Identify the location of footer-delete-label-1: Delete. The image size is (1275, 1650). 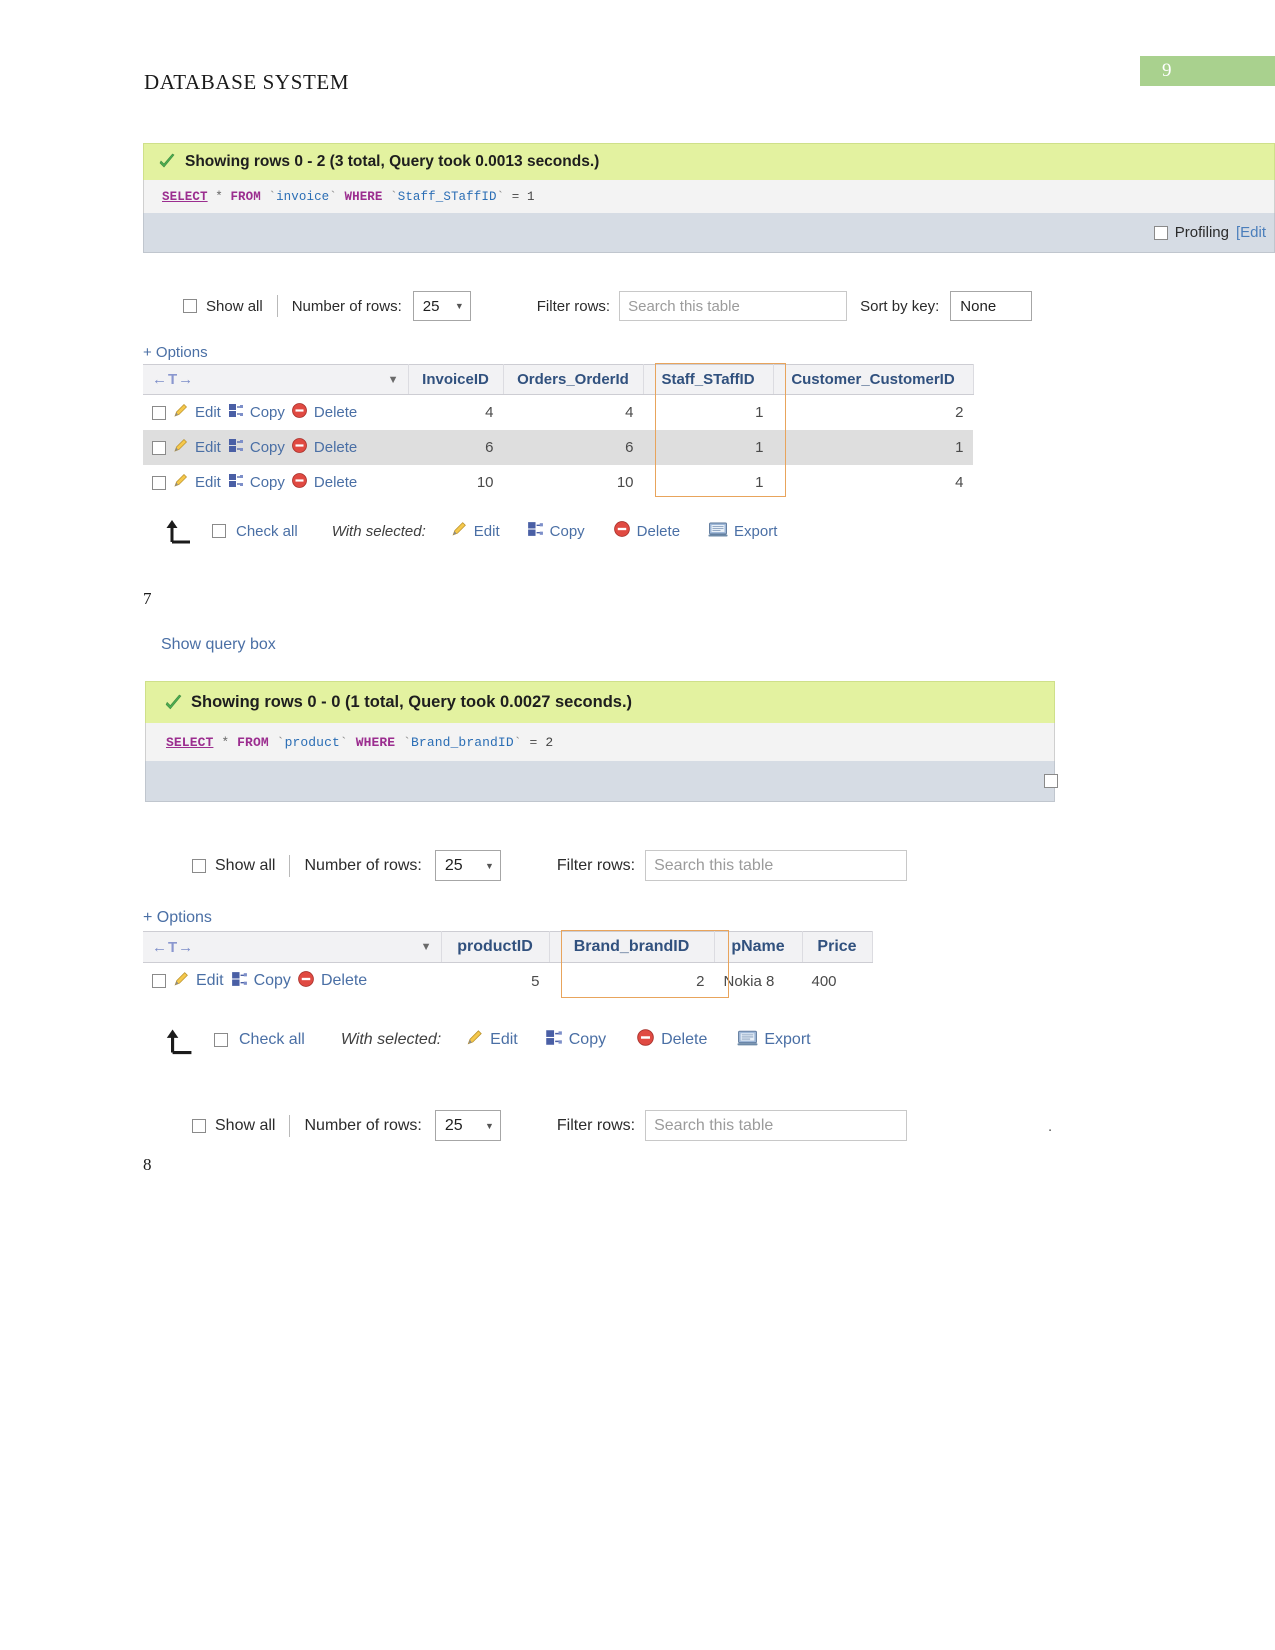
(658, 531).